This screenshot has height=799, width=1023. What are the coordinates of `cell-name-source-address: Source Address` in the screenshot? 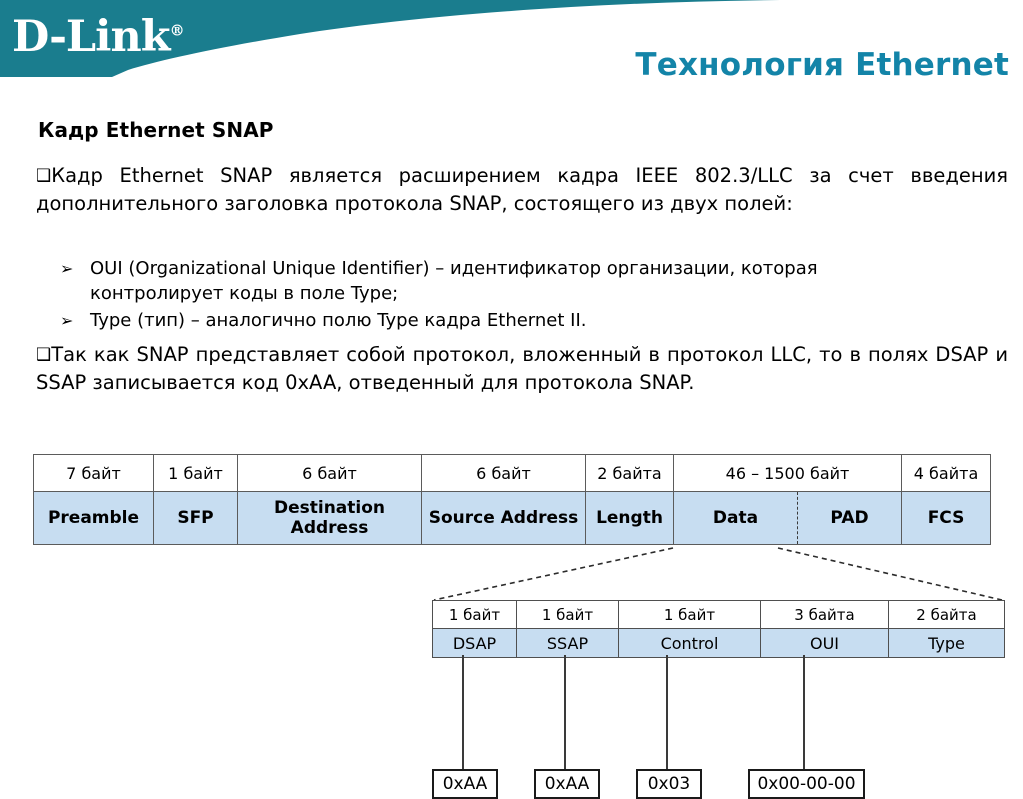 It's located at (503, 518).